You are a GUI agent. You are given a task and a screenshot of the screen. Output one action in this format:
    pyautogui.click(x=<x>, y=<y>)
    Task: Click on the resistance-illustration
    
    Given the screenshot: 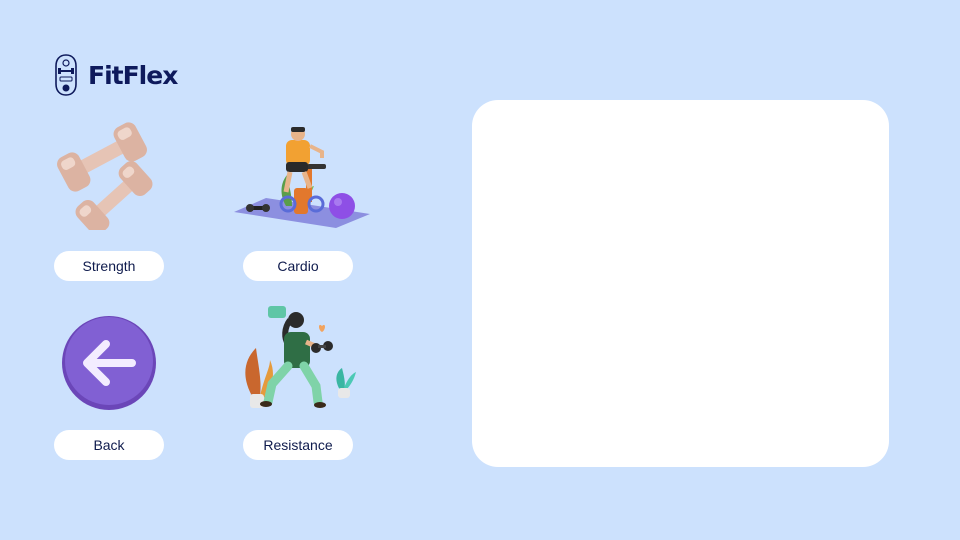 What is the action you would take?
    pyautogui.click(x=298, y=358)
    